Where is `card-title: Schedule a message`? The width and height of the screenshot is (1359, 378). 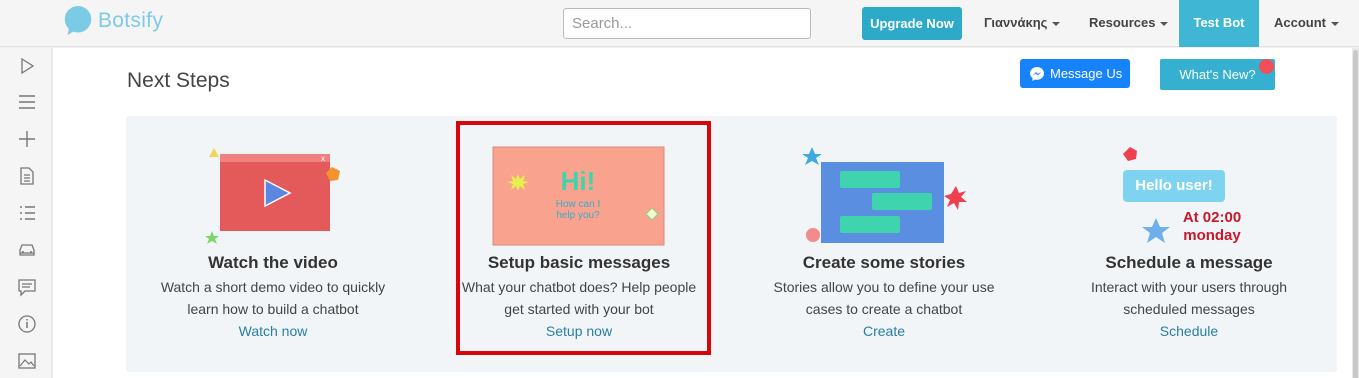
card-title: Schedule a message is located at coordinates (1189, 262).